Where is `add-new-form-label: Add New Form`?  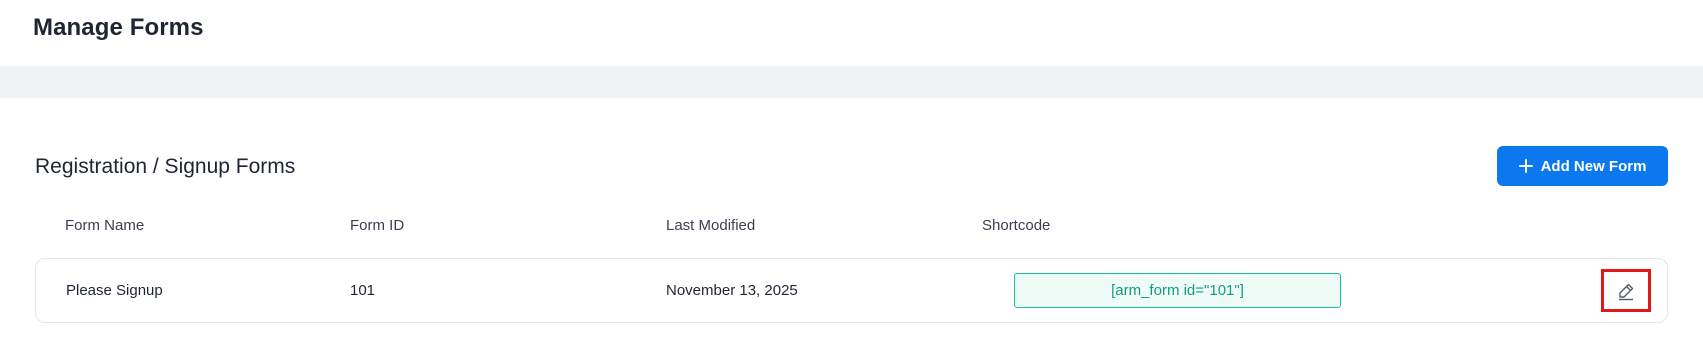
add-new-form-label: Add New Form is located at coordinates (1593, 166).